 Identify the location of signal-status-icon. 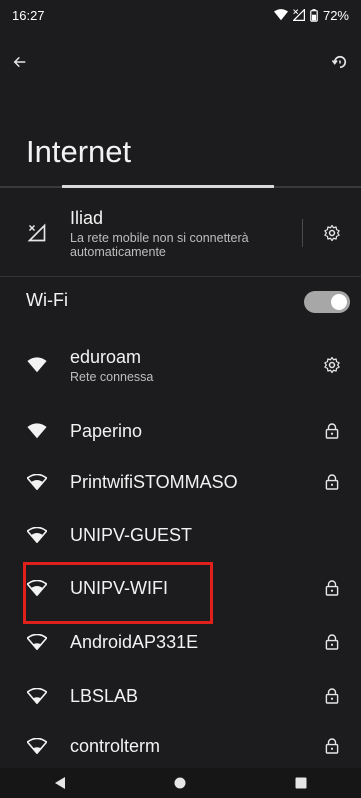
(298, 15).